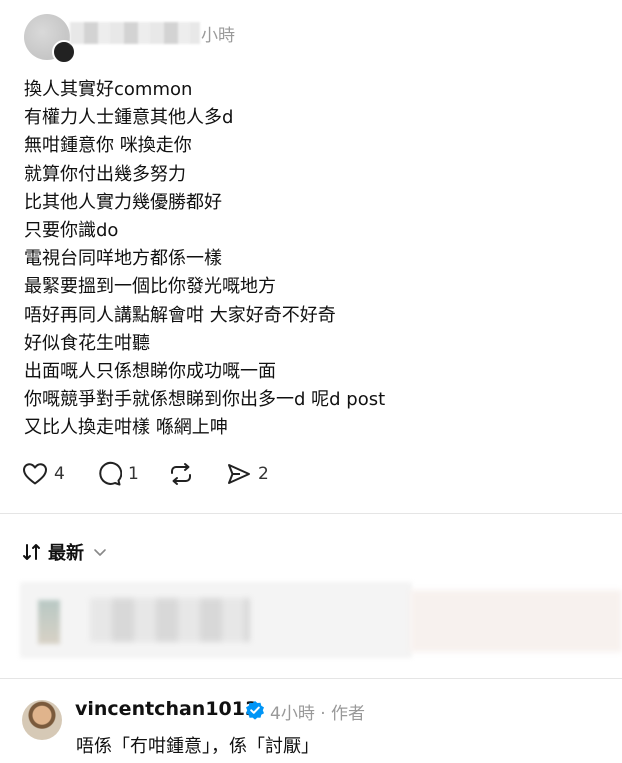 The width and height of the screenshot is (622, 763). Describe the element at coordinates (126, 428) in the screenshot. I see `post-text-line: 又比人換走咁樣 喺網上呻` at that location.